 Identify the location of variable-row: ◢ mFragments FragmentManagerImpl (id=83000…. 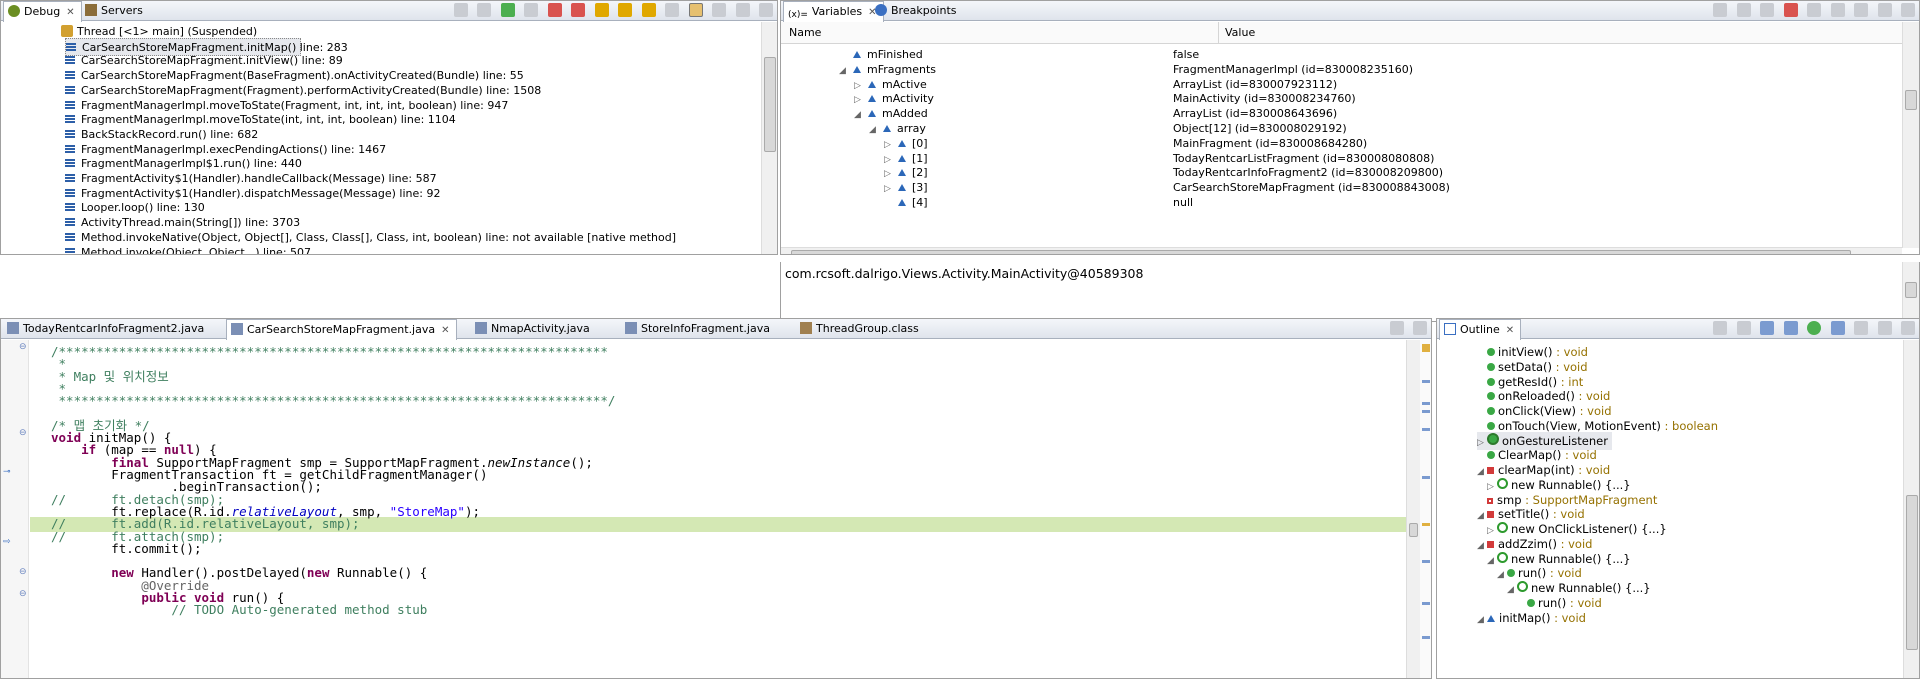
(1341, 69).